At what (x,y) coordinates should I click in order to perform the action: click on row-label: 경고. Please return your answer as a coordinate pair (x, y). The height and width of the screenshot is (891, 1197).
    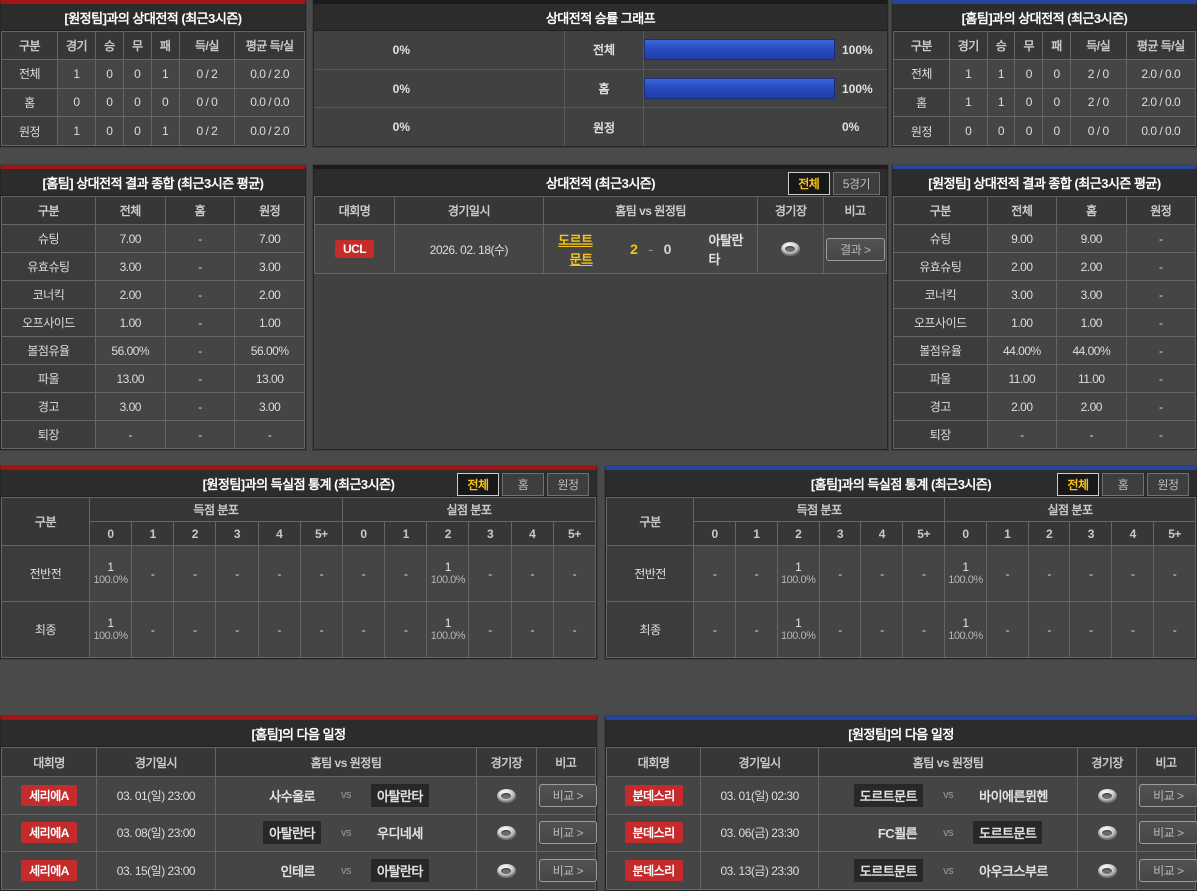
    Looking at the image, I should click on (940, 406).